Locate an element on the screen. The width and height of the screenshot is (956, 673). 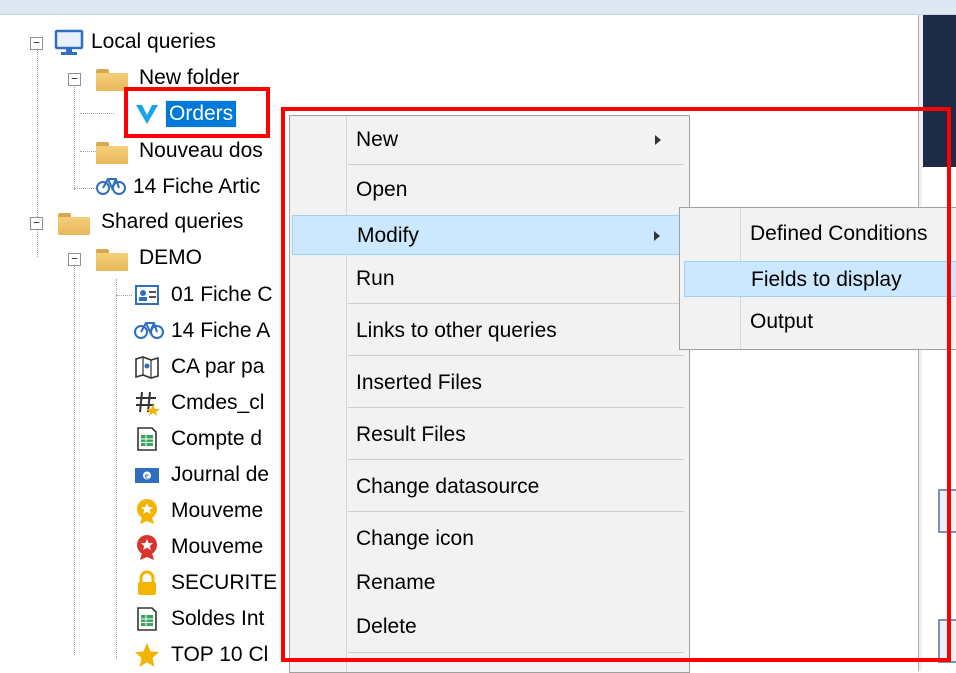
menu-item-change-datasource: Change datasource is located at coordinates (489, 487).